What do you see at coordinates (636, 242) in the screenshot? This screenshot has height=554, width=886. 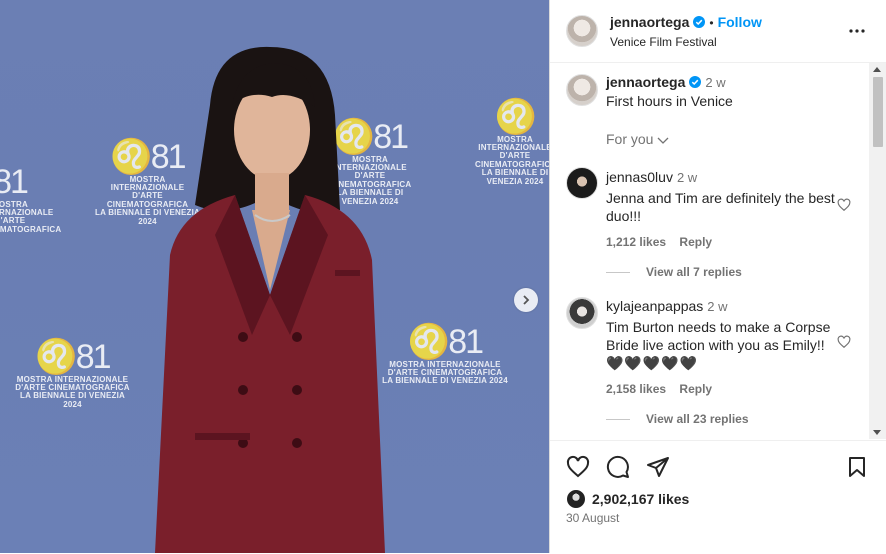 I see `comment-likes: 1,212 likes` at bounding box center [636, 242].